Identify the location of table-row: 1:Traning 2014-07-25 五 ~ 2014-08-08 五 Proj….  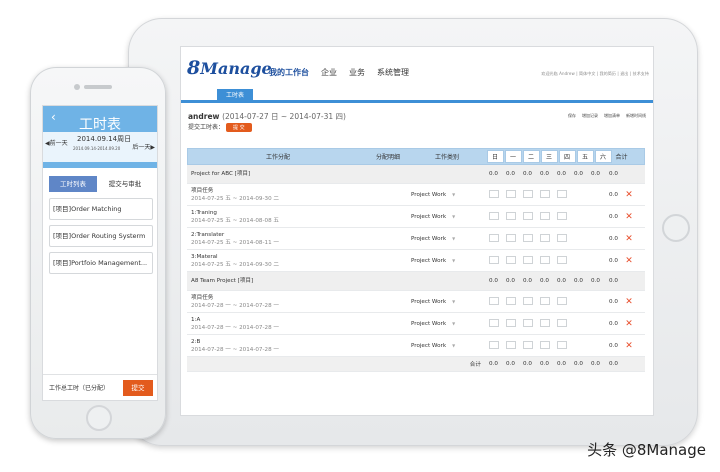
(416, 217).